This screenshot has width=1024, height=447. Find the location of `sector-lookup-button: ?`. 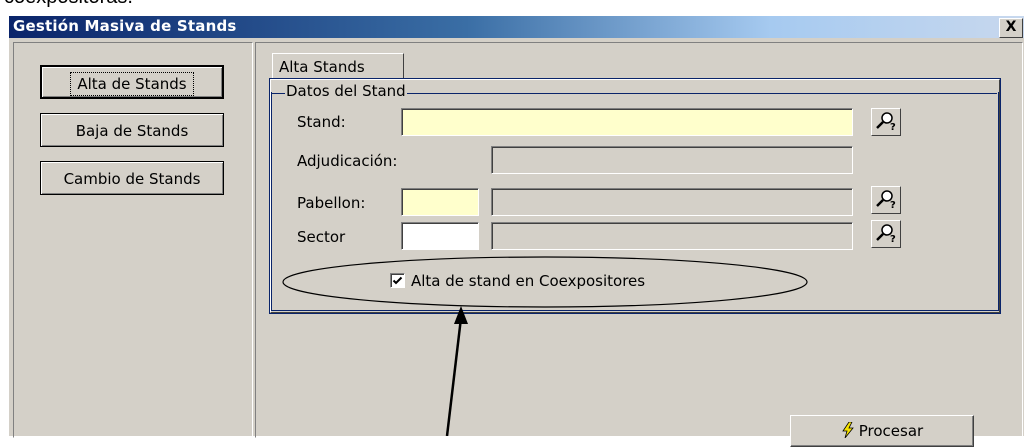

sector-lookup-button: ? is located at coordinates (886, 234).